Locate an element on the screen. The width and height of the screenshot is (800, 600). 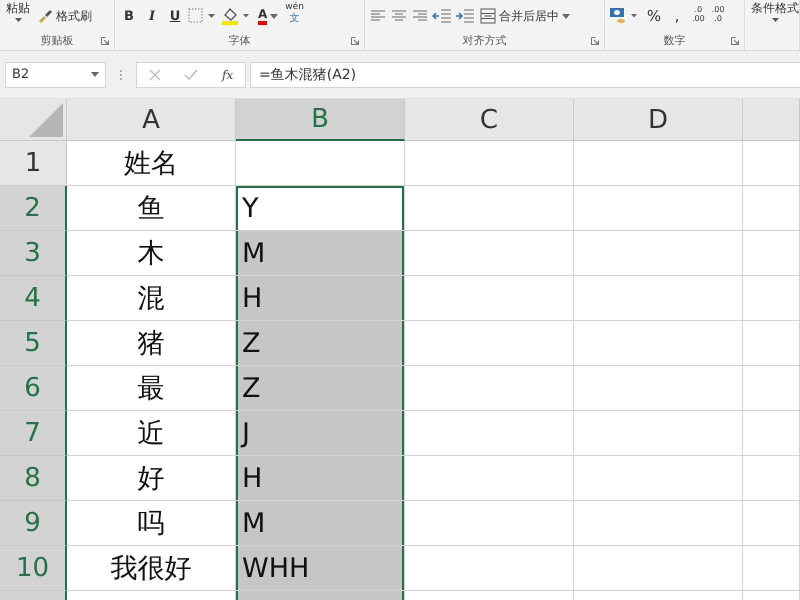
group-label: 对齐方式 is located at coordinates (484, 40).